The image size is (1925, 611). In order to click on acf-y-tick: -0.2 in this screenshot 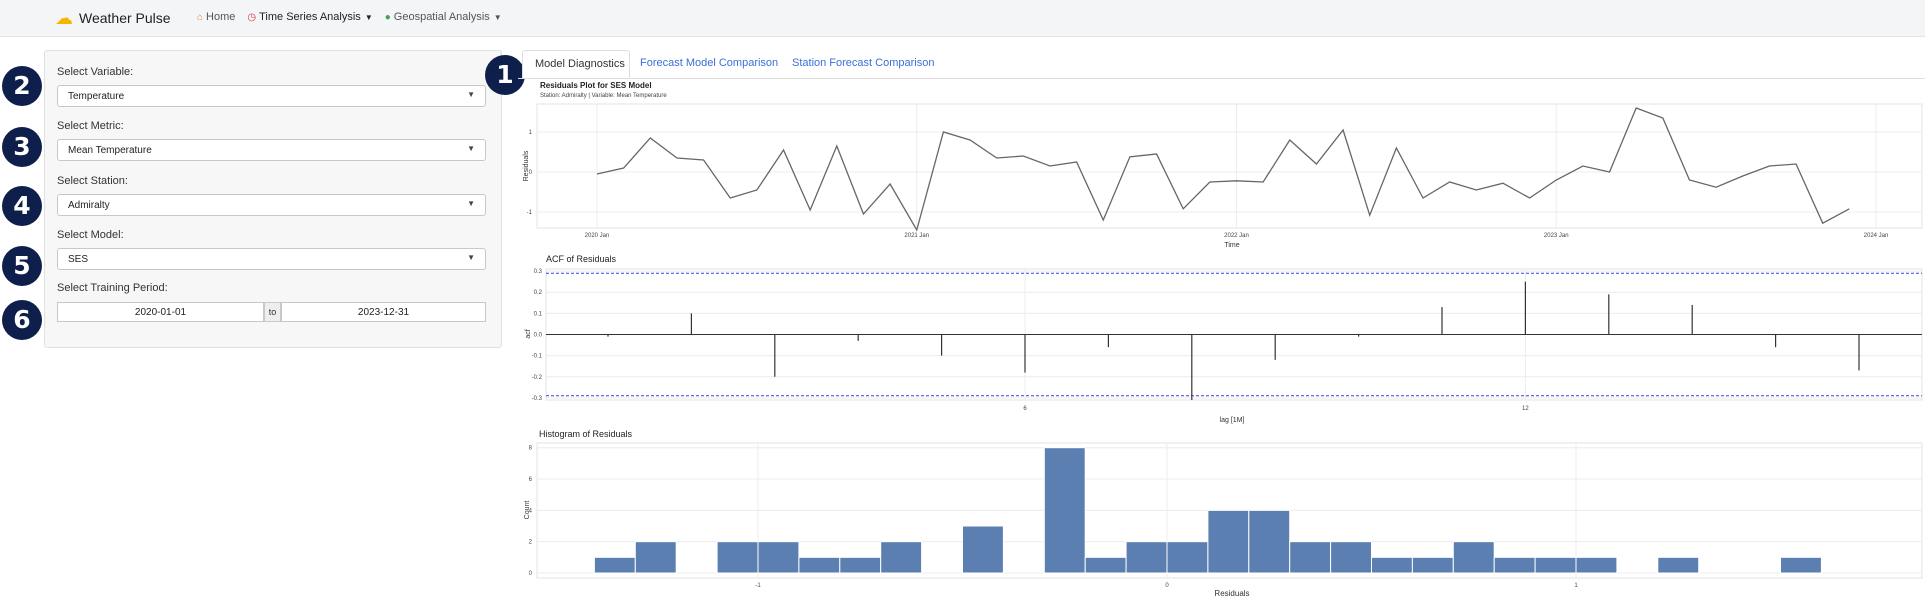, I will do `click(537, 378)`.